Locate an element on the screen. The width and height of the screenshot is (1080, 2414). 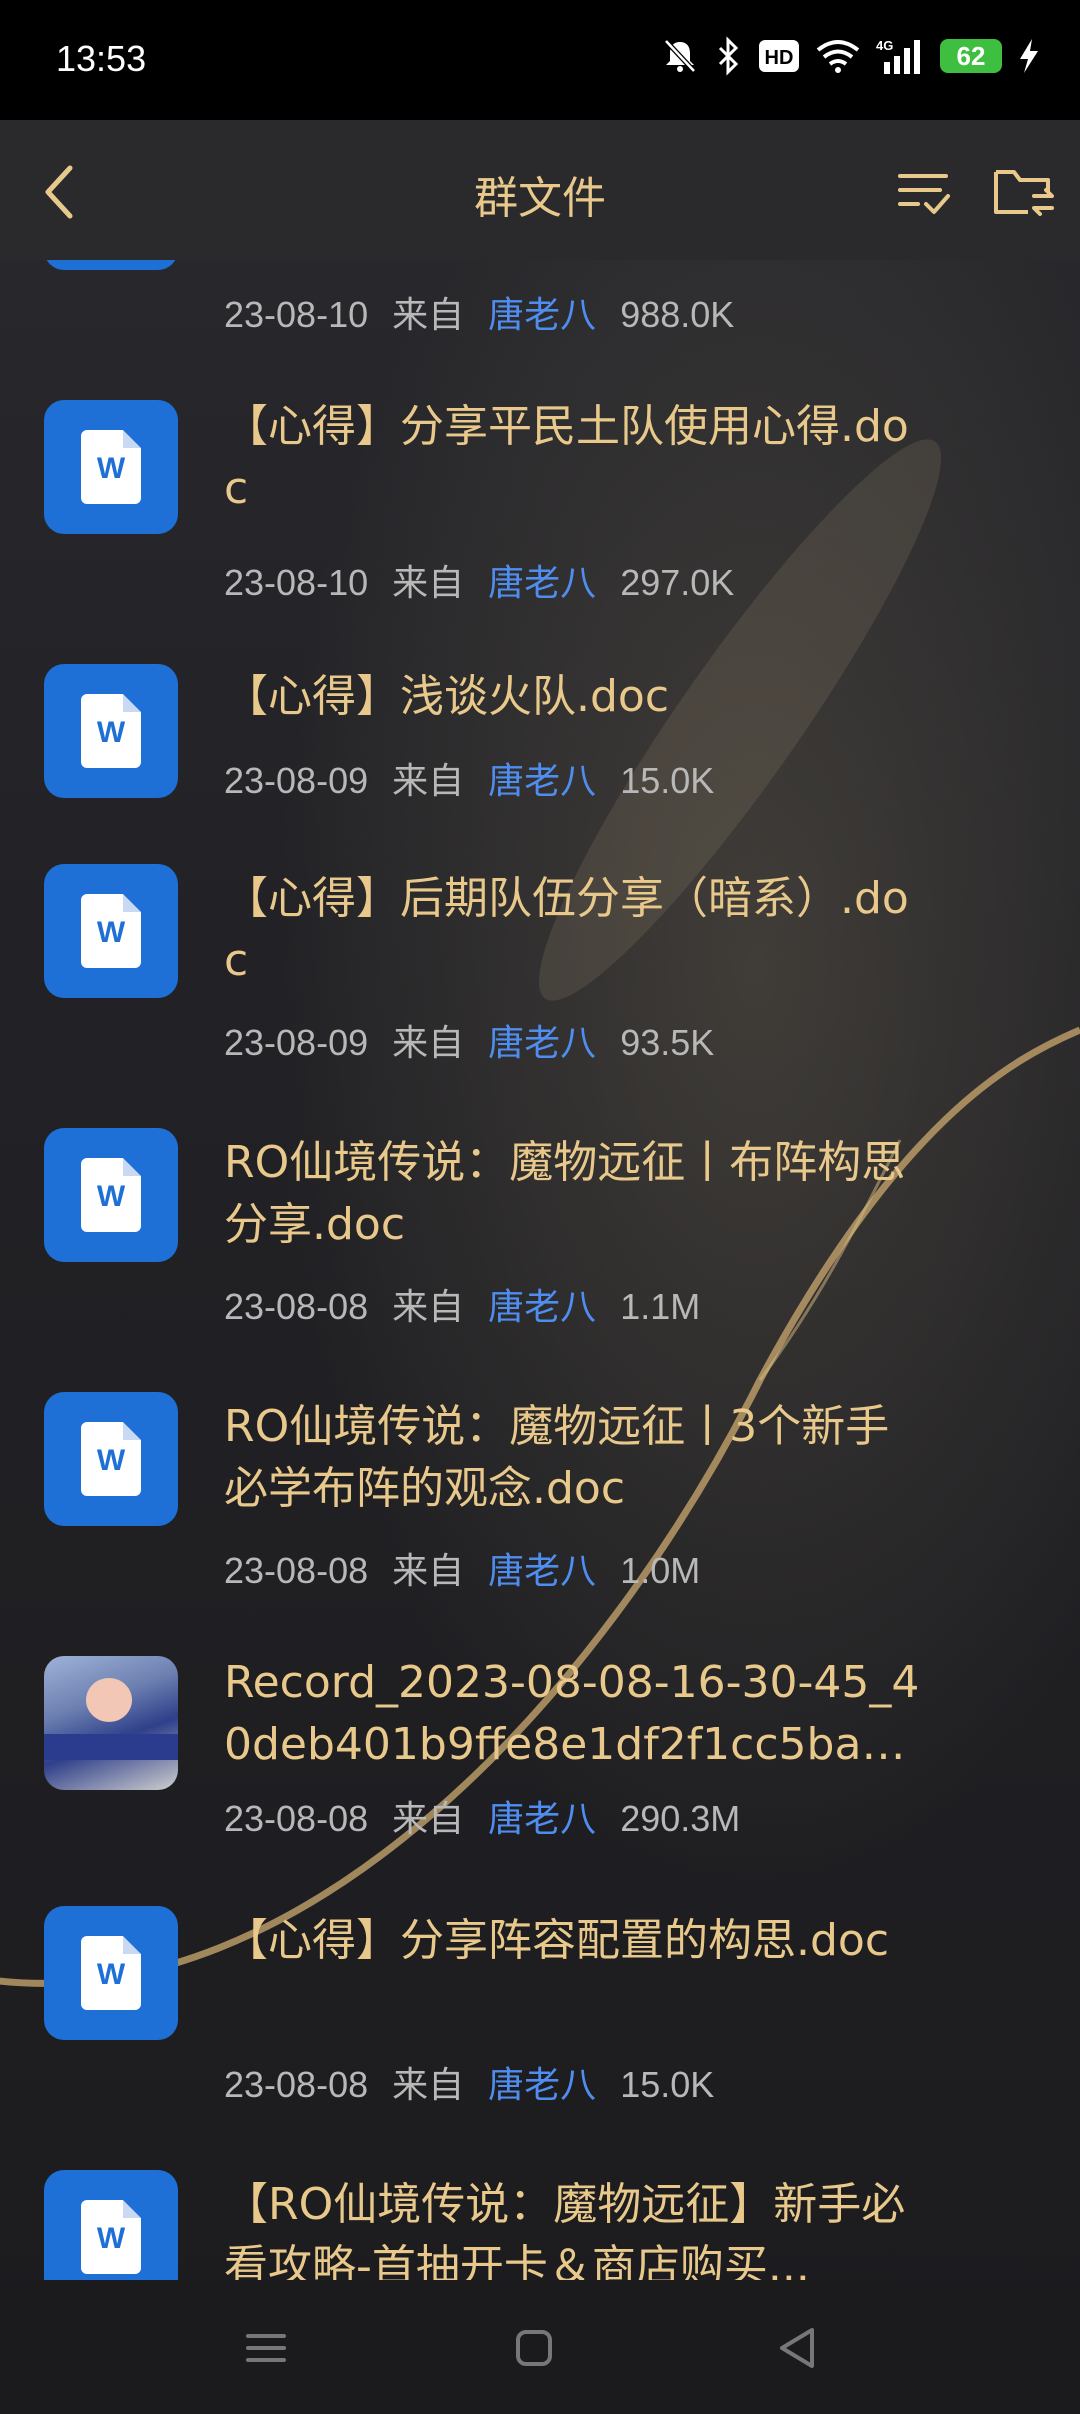
word-doc-icon is located at coordinates (111, 265).